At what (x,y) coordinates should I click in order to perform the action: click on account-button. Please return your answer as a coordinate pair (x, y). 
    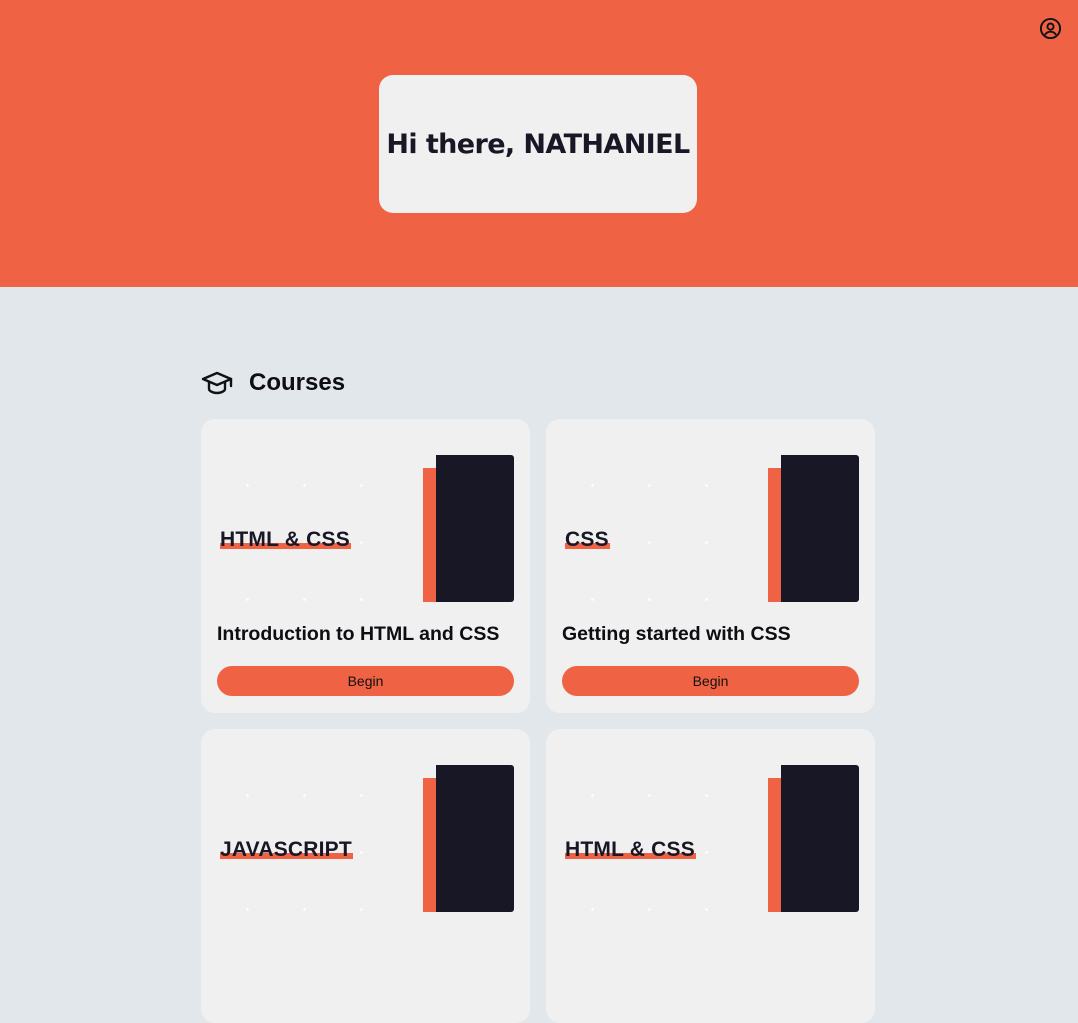
    Looking at the image, I should click on (1050, 28).